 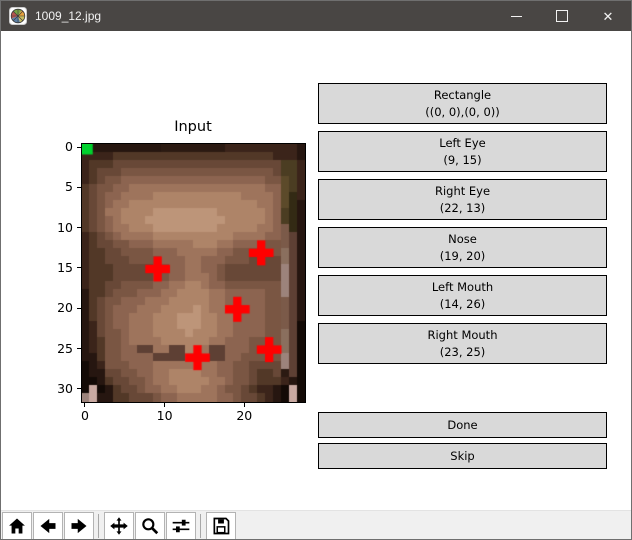 I want to click on landmark-button-value: (14, 26), so click(x=462, y=303).